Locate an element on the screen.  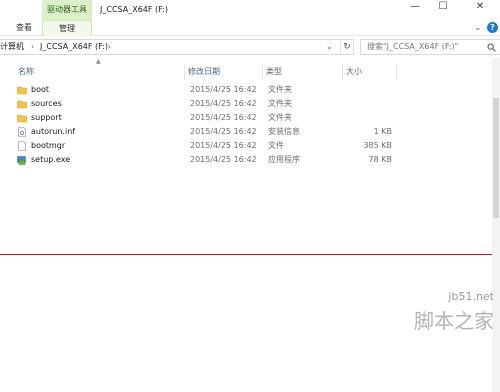
vertical-scrollbar is located at coordinates (496, 225).